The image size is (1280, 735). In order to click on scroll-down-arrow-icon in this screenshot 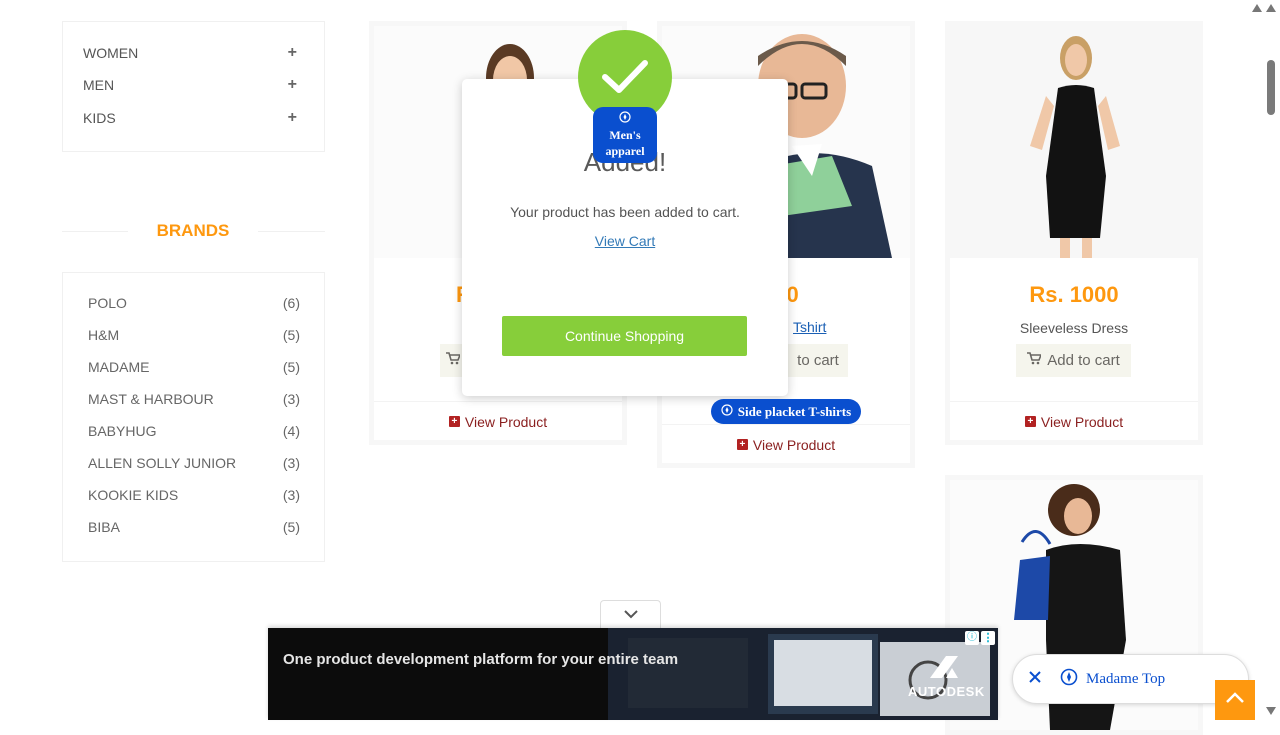, I will do `click(1271, 711)`.